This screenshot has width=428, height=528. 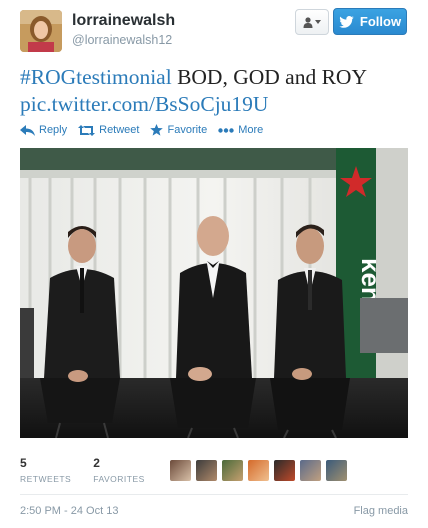 What do you see at coordinates (214, 494) in the screenshot?
I see `footer-divider` at bounding box center [214, 494].